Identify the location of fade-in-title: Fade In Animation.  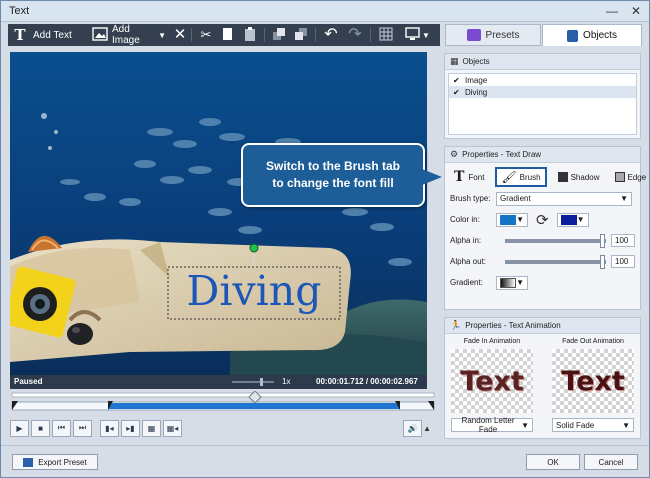
(492, 341).